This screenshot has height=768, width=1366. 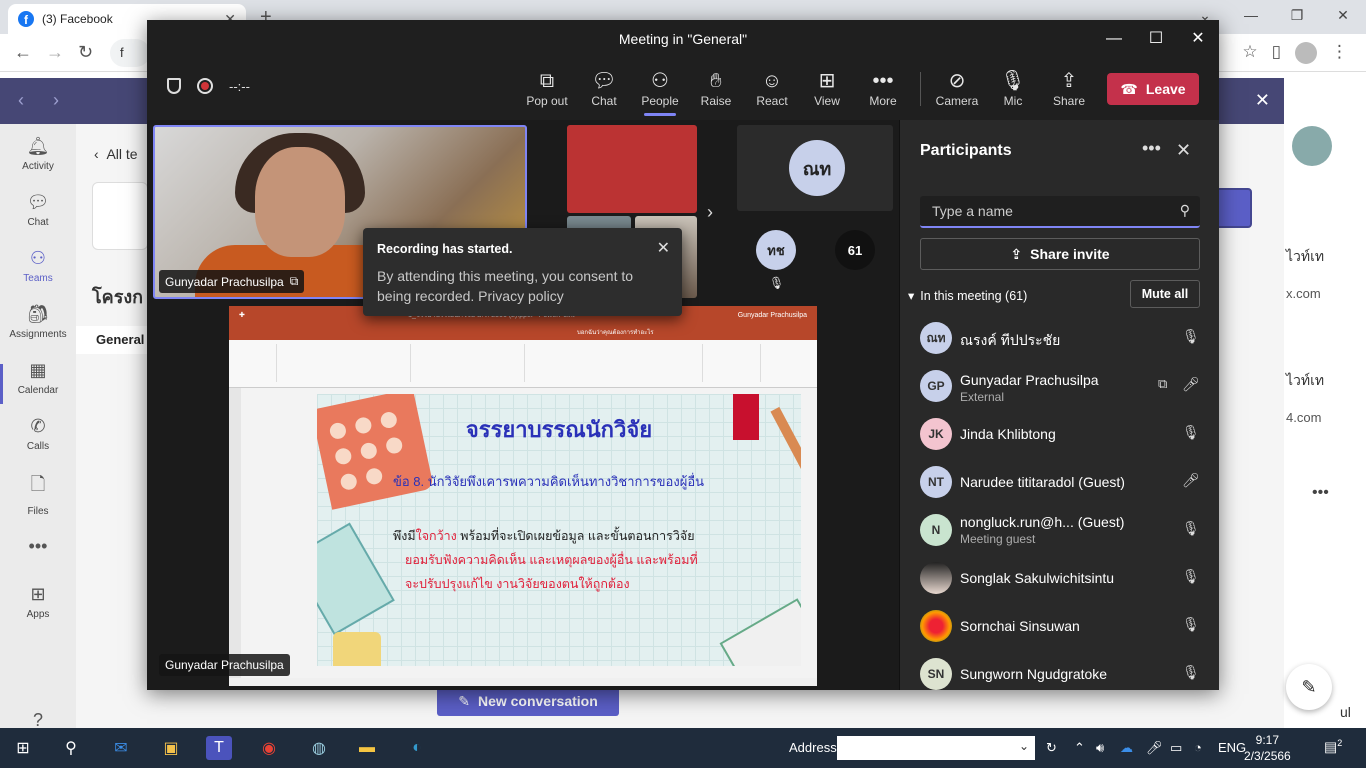 What do you see at coordinates (1249, 53) in the screenshot?
I see `star-icon: ☆` at bounding box center [1249, 53].